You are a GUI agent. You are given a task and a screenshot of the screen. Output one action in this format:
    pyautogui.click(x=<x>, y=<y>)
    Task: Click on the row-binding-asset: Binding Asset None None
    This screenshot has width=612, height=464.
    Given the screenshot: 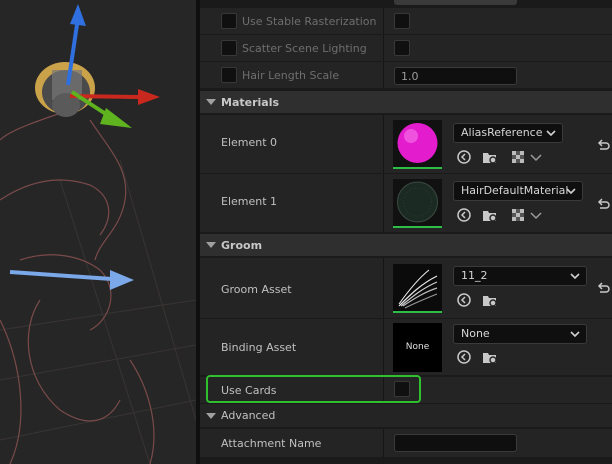 What is the action you would take?
    pyautogui.click(x=406, y=347)
    